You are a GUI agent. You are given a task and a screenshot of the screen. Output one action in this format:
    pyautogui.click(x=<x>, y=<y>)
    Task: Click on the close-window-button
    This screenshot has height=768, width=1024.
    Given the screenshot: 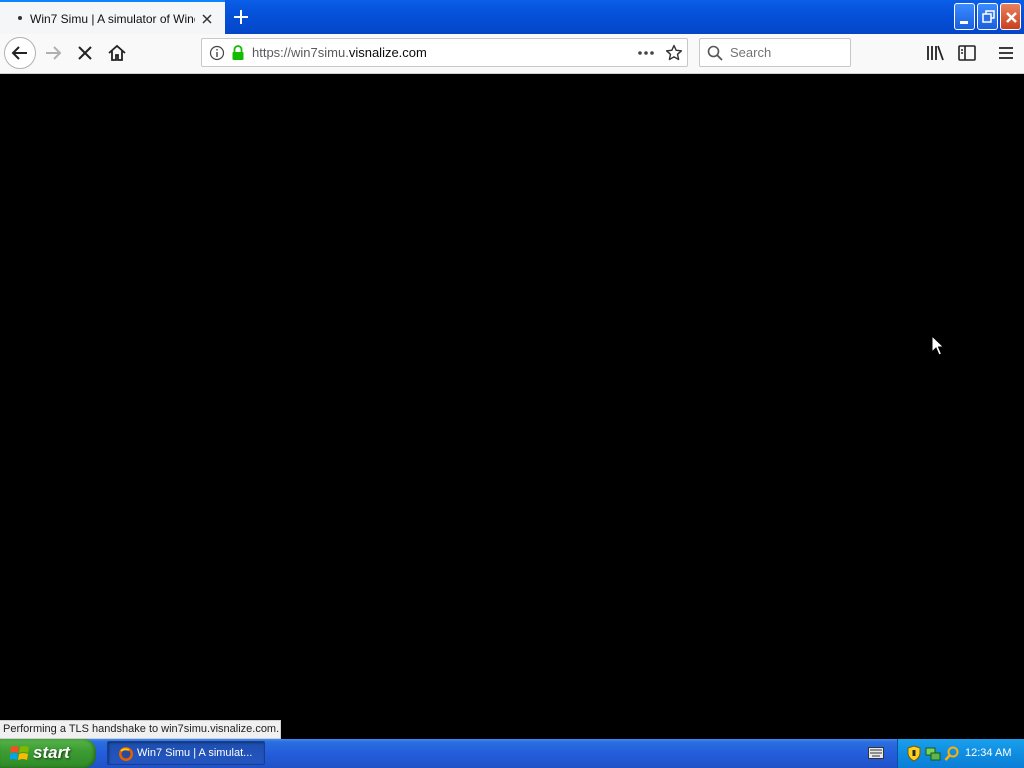 What is the action you would take?
    pyautogui.click(x=1010, y=16)
    